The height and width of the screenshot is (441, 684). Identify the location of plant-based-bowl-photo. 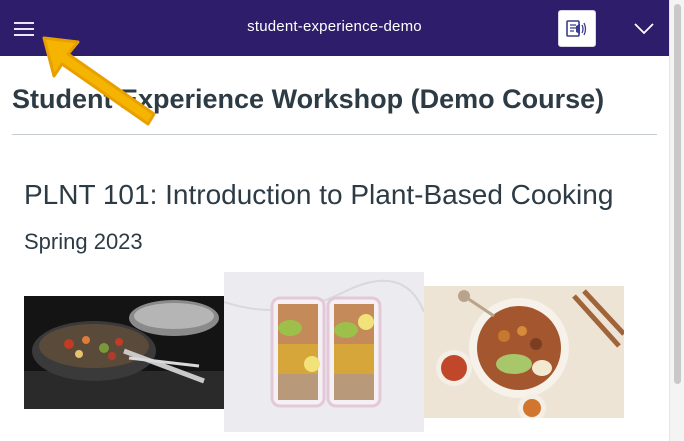
(524, 352).